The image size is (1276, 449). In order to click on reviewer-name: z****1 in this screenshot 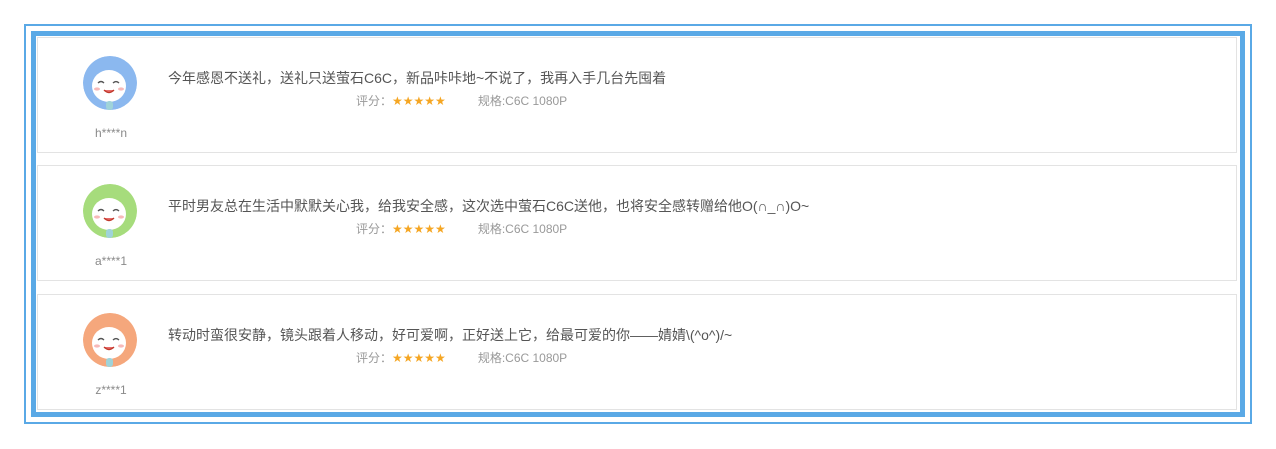, I will do `click(111, 390)`.